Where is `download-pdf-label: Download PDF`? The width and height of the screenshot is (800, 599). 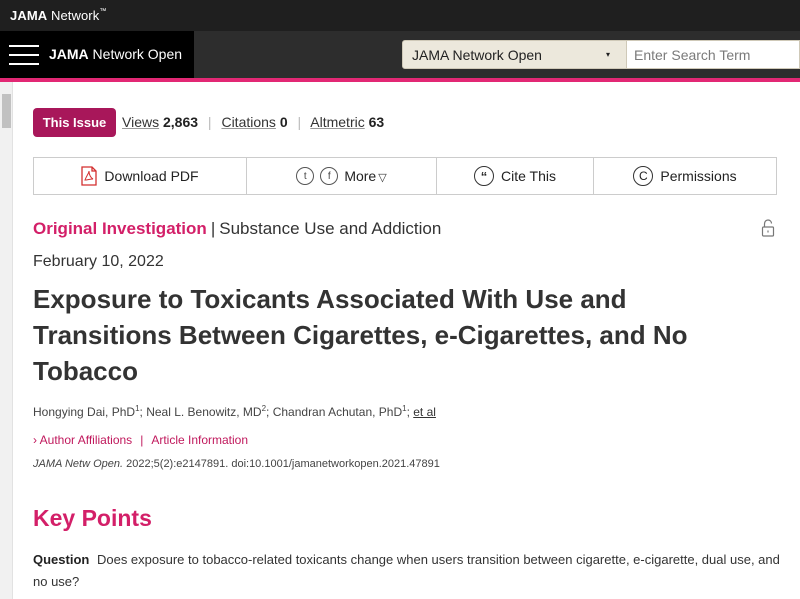
download-pdf-label: Download PDF is located at coordinates (151, 176).